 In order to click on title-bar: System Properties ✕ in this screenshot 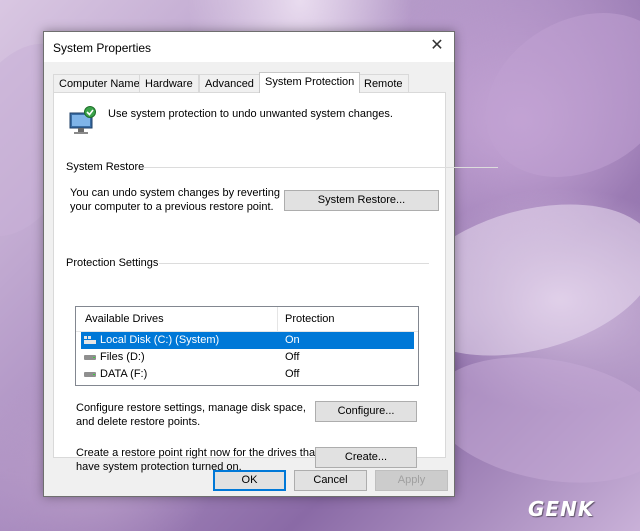, I will do `click(249, 47)`.